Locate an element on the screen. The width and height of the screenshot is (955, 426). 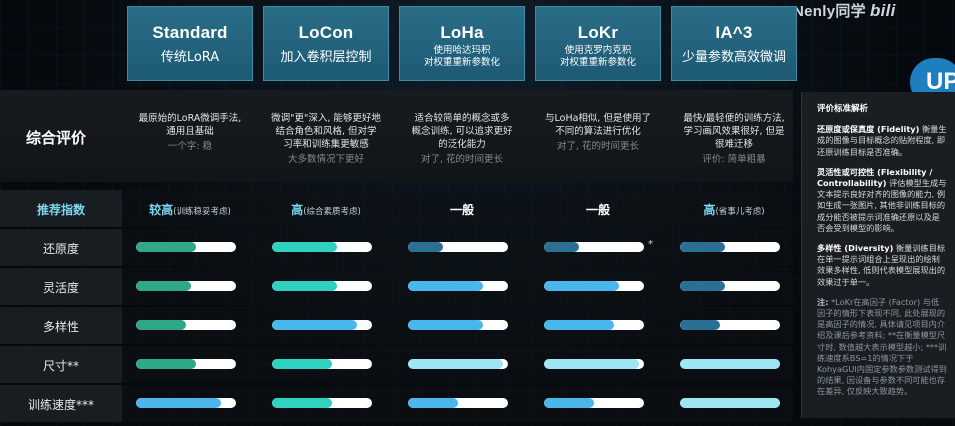
evaluation-note: 大多数情况下更好 is located at coordinates (325, 159).